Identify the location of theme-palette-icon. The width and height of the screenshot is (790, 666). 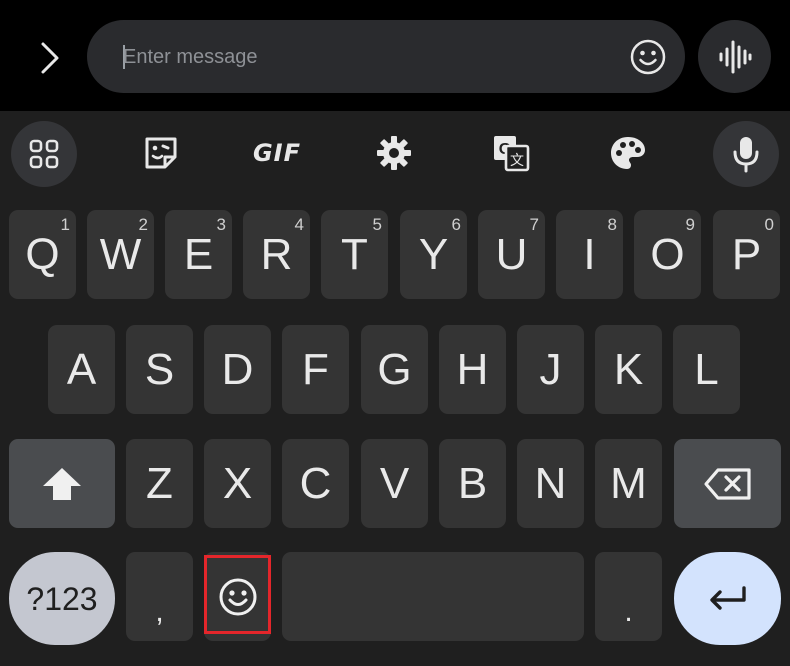
(628, 153).